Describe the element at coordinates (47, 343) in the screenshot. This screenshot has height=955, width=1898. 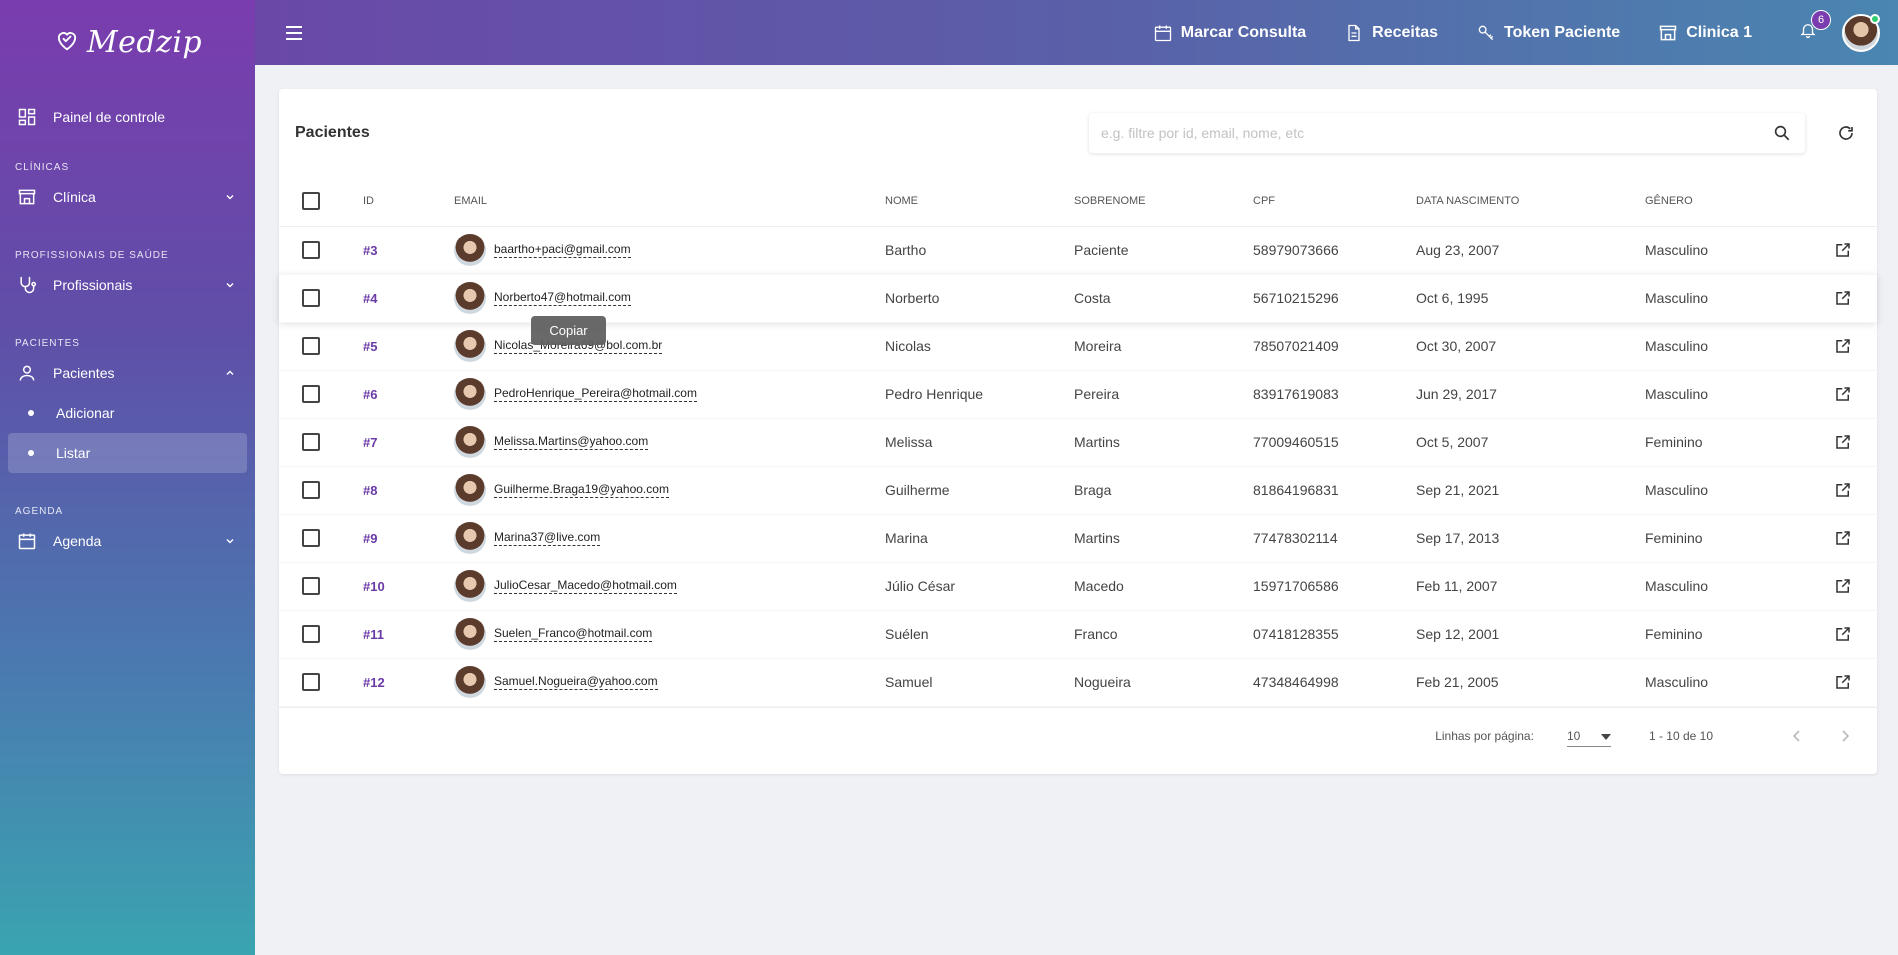
I see `section-pacientes: PACIENTES` at that location.